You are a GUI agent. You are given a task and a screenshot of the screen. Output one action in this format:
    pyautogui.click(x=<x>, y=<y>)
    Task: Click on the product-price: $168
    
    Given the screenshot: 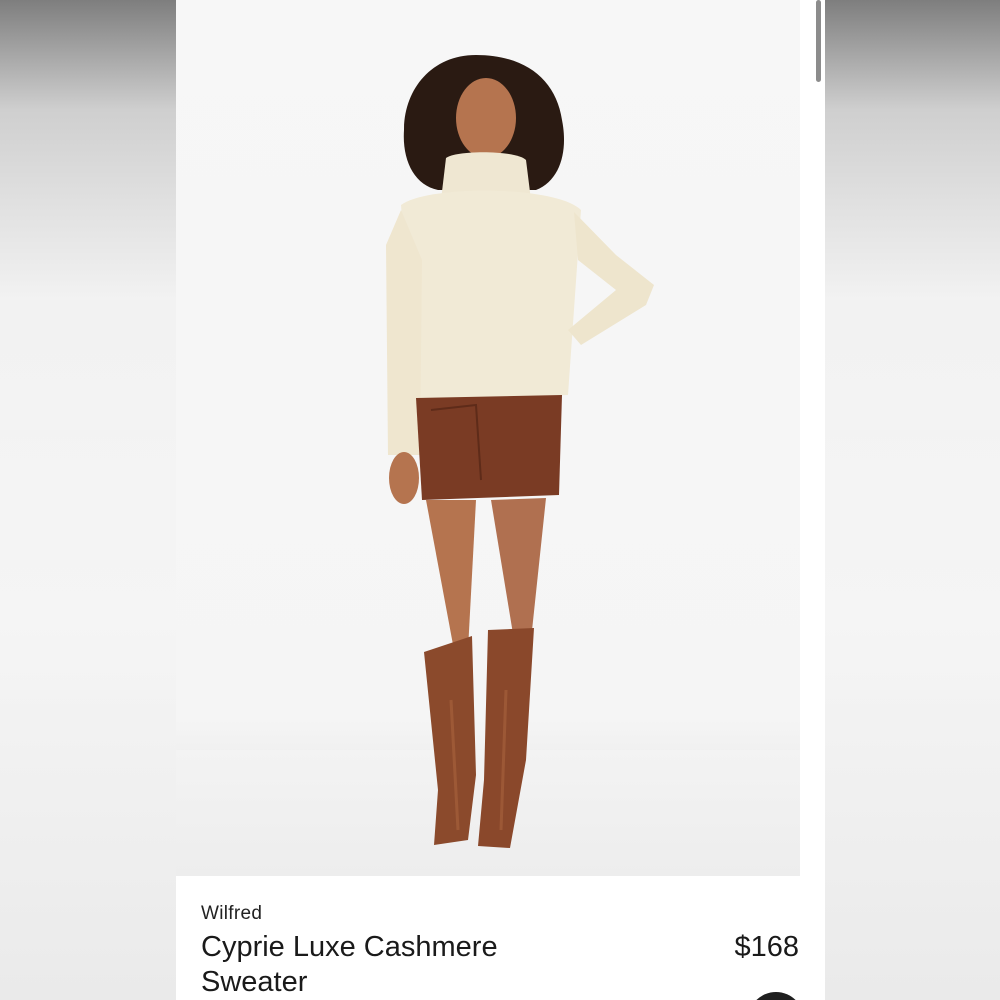 What is the action you would take?
    pyautogui.click(x=766, y=947)
    